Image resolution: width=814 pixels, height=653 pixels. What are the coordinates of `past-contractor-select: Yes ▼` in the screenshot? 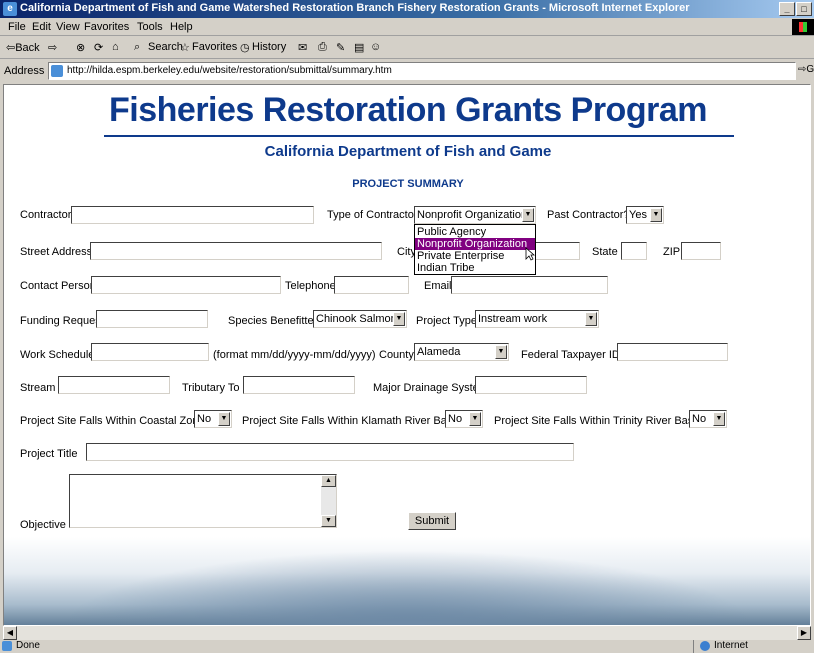 It's located at (645, 215).